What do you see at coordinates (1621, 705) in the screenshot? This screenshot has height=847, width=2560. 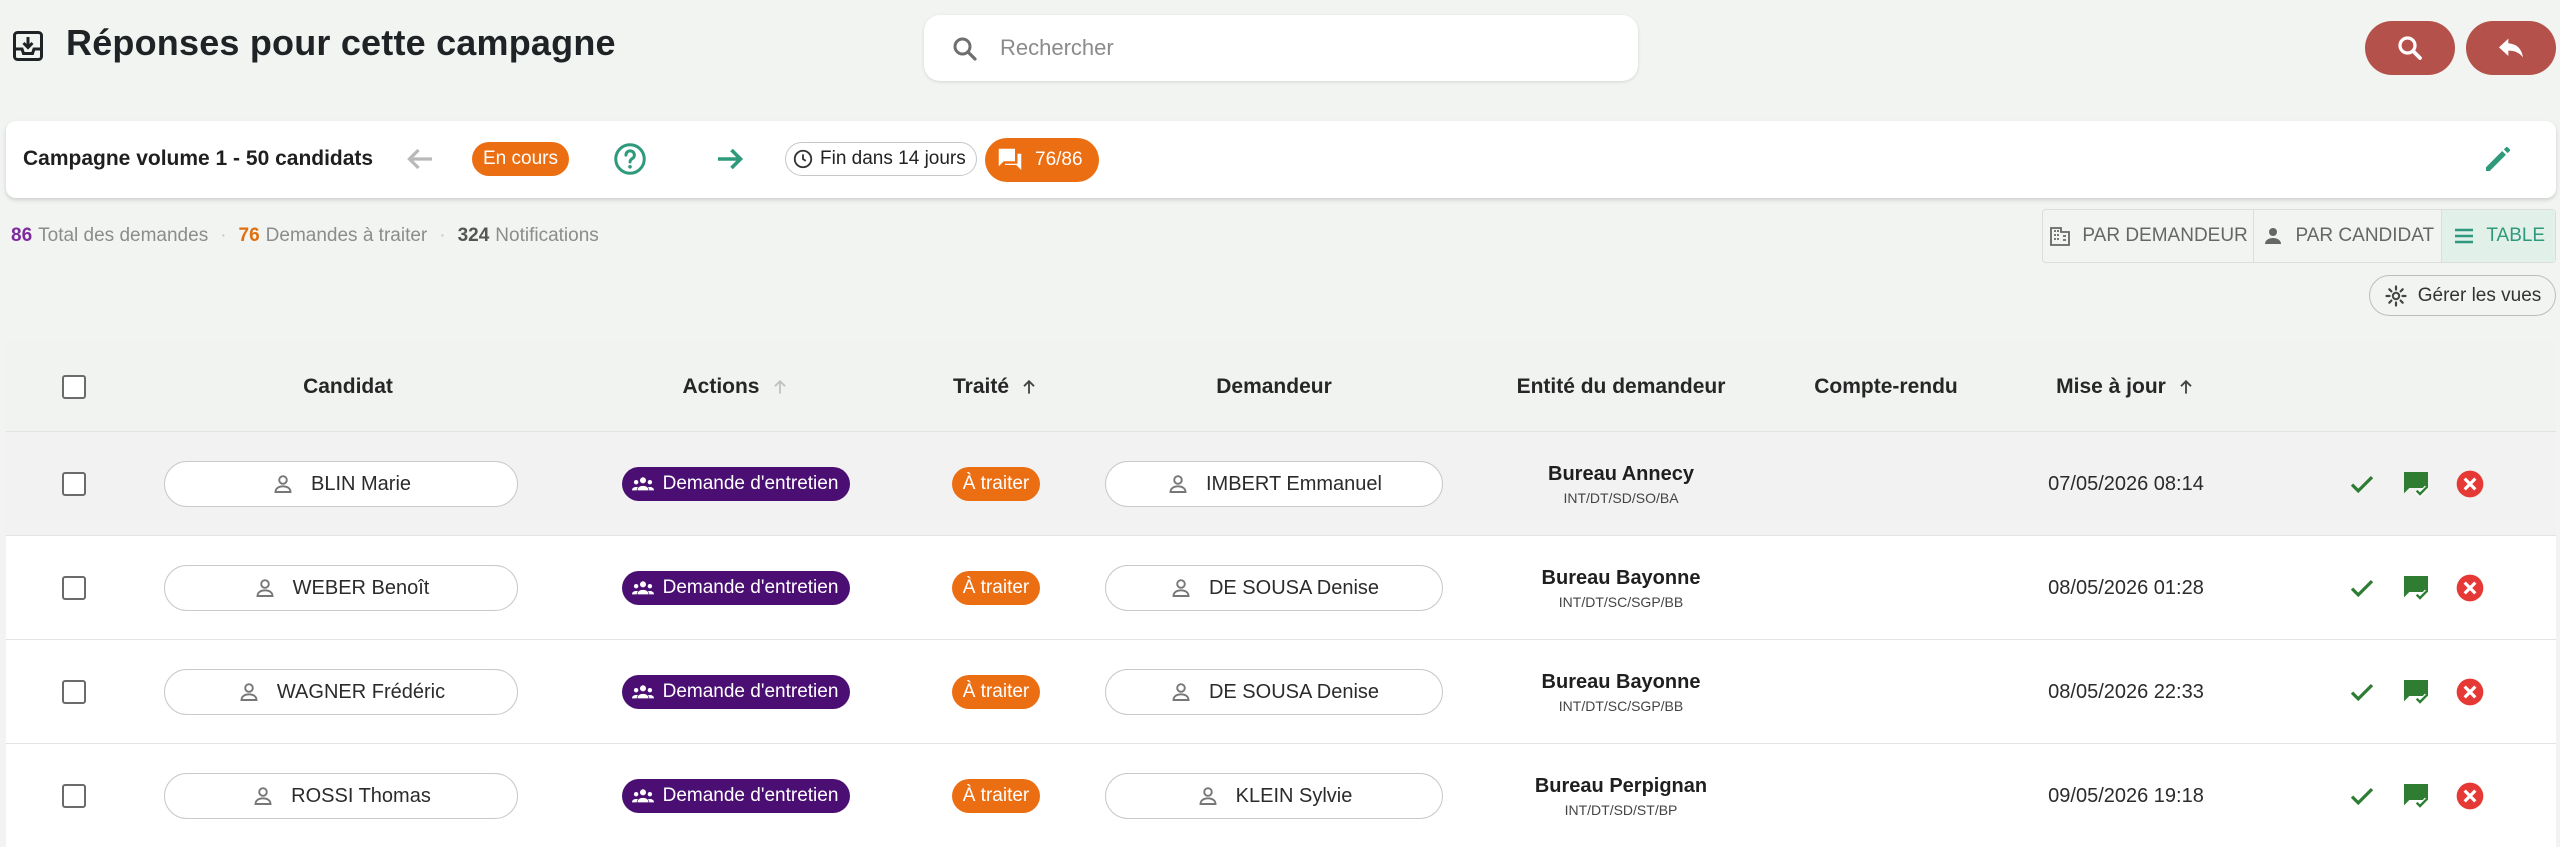 I see `entity-code: INT/DT/SC/SGP/BB` at bounding box center [1621, 705].